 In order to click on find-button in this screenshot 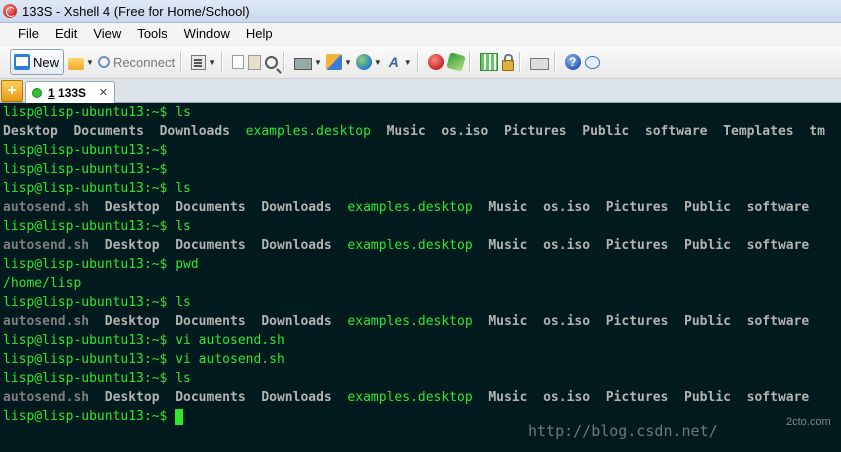, I will do `click(272, 62)`.